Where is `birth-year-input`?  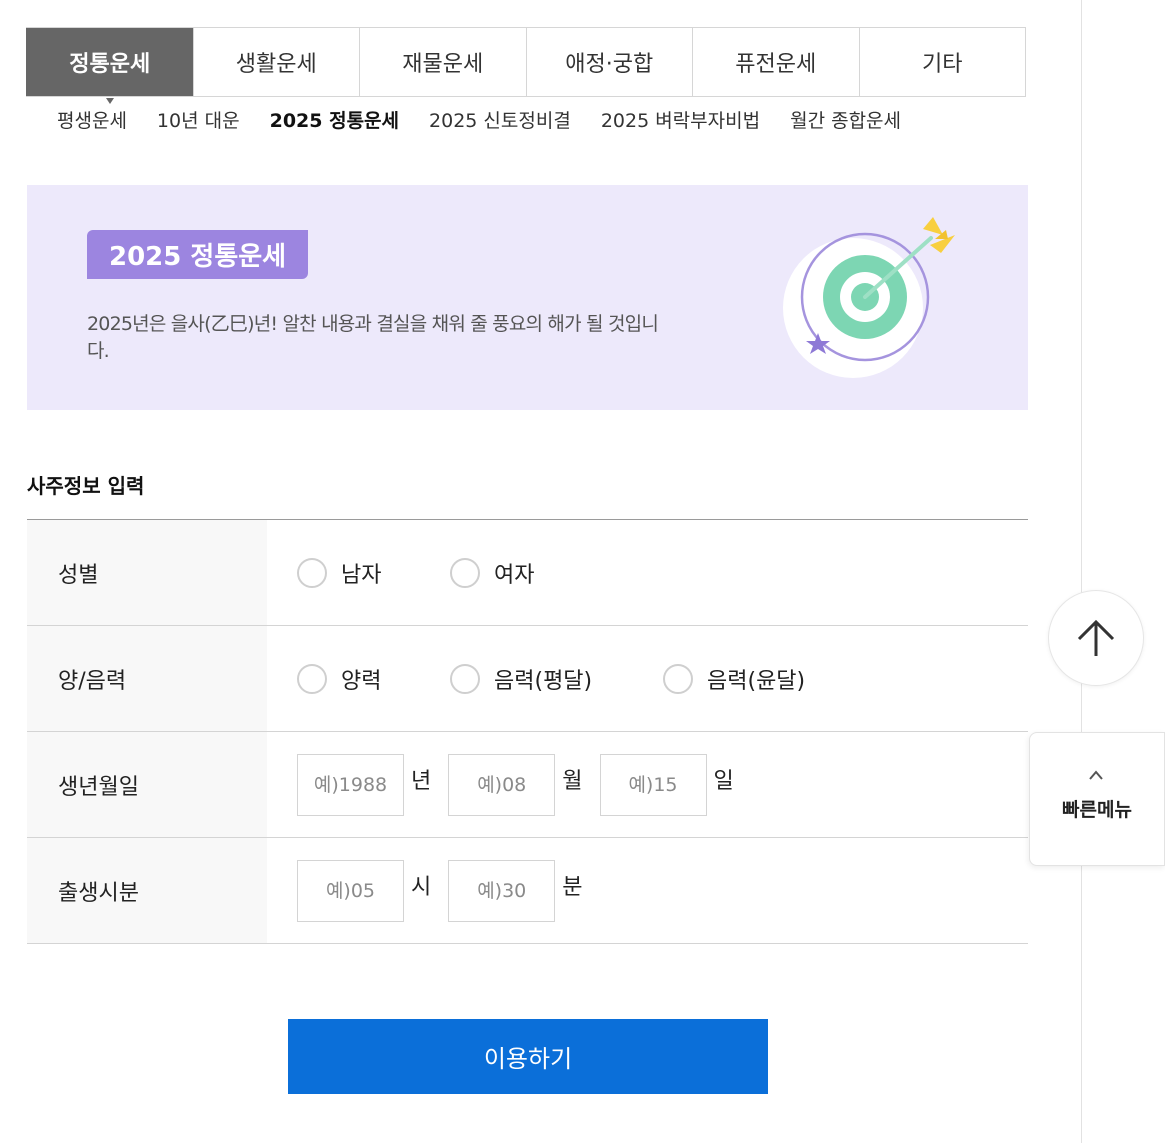 birth-year-input is located at coordinates (350, 784).